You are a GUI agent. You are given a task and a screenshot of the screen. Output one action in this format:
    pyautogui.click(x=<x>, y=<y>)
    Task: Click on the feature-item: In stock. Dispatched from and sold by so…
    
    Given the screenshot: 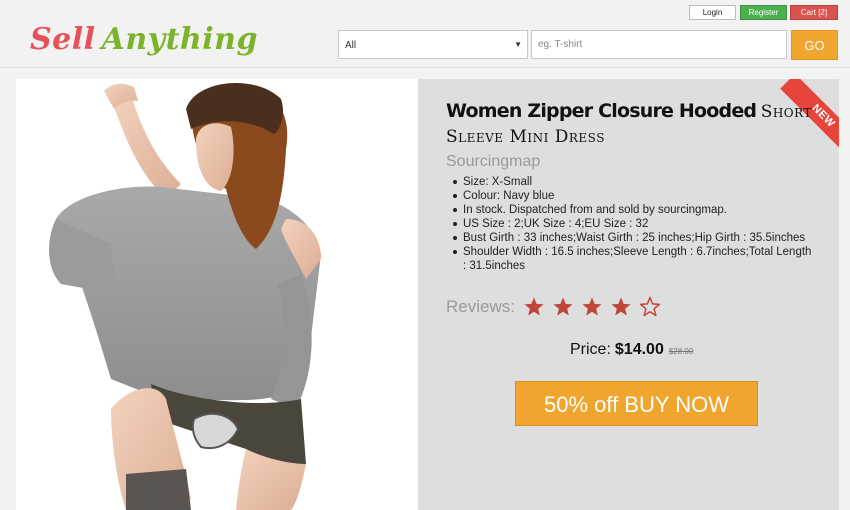 What is the action you would take?
    pyautogui.click(x=633, y=210)
    